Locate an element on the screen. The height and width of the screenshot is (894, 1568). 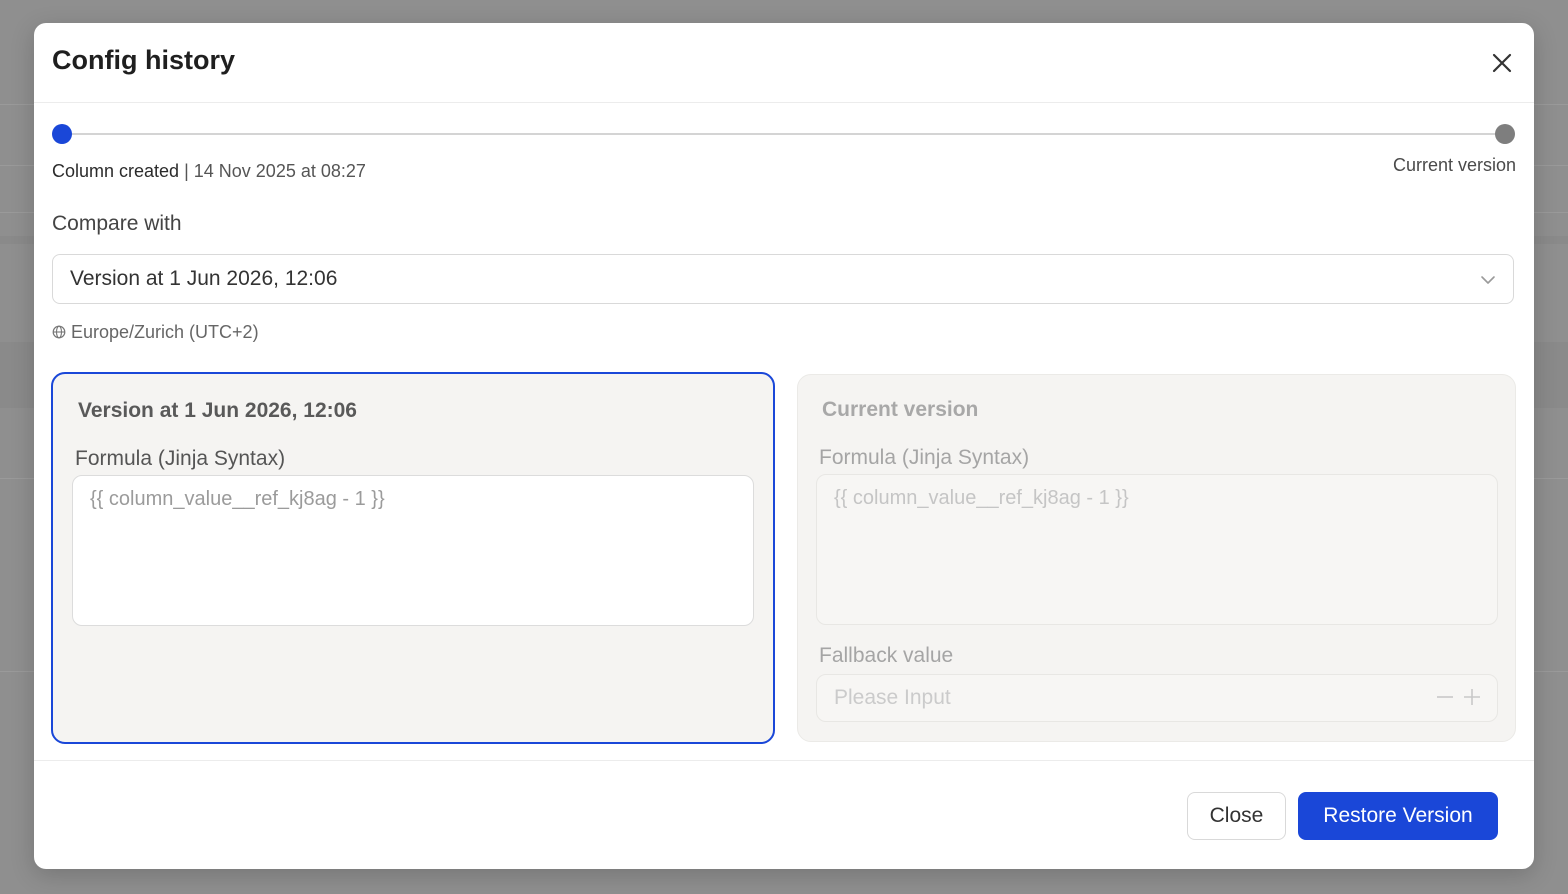
current-formula-field: {{ column_value__ref_kj8ag - 1 }} is located at coordinates (1157, 549).